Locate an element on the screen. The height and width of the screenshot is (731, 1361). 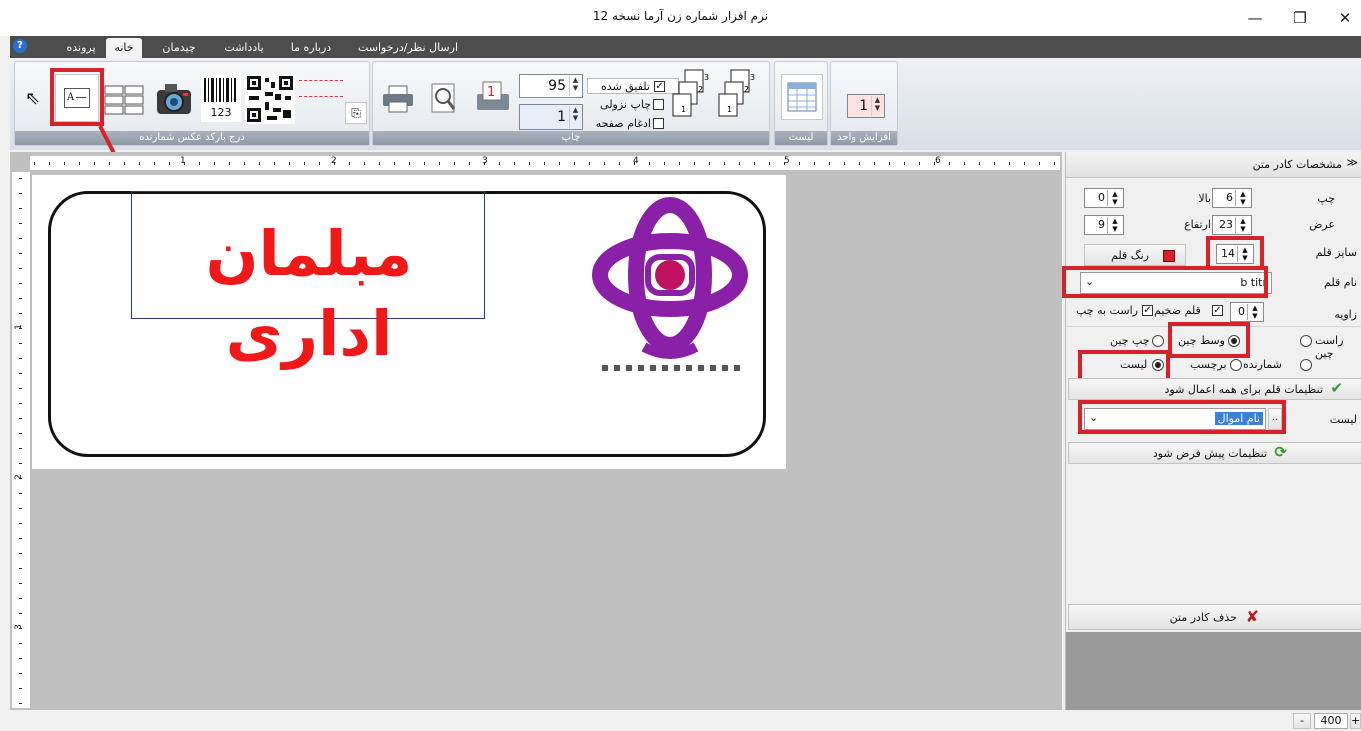
descending-checkbox is located at coordinates (658, 104).